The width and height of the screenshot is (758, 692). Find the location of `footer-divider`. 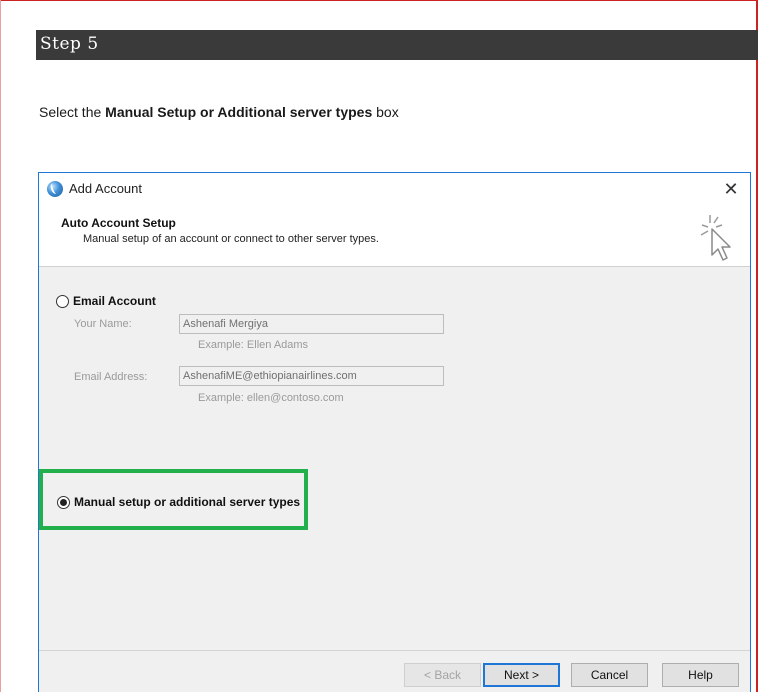

footer-divider is located at coordinates (394, 650).